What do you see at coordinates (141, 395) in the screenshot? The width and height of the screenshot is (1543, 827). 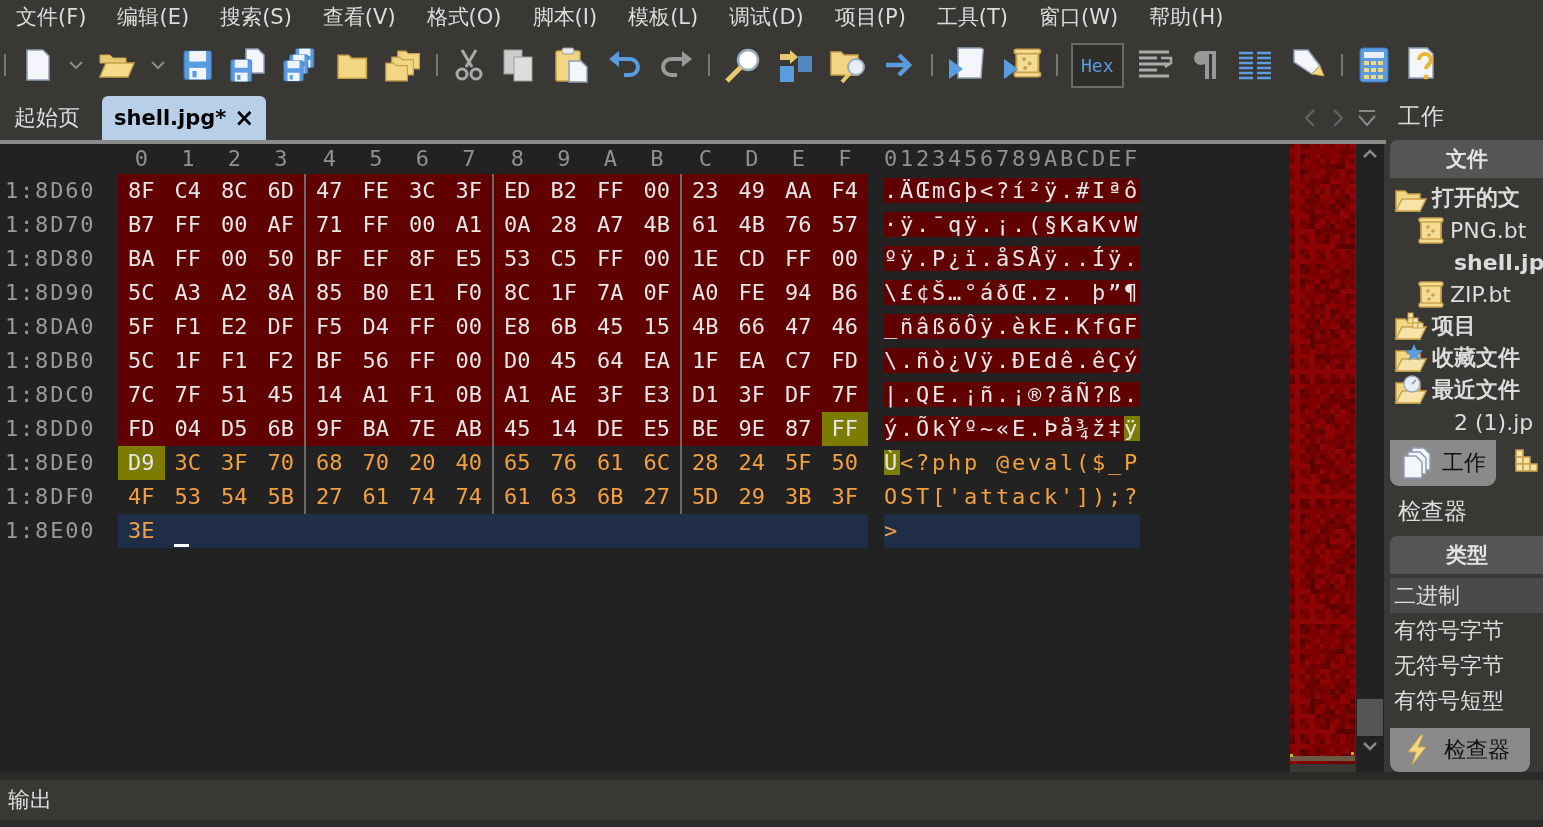 I see `hex-byte: 7C` at bounding box center [141, 395].